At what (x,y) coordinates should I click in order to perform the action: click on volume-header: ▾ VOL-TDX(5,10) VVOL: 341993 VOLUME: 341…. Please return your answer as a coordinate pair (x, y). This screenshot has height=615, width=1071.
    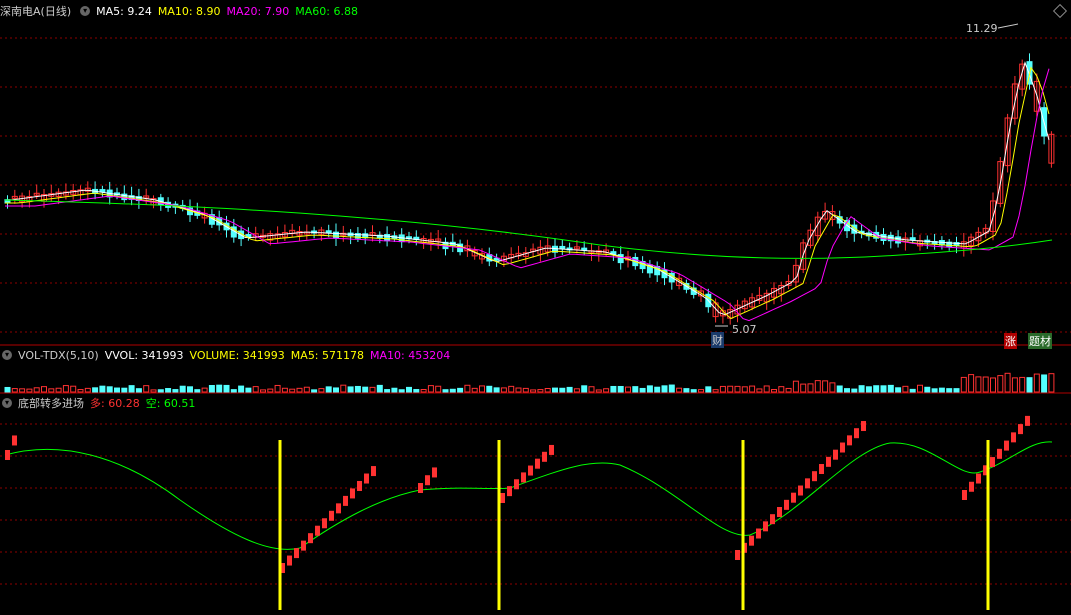
    Looking at the image, I should click on (228, 355).